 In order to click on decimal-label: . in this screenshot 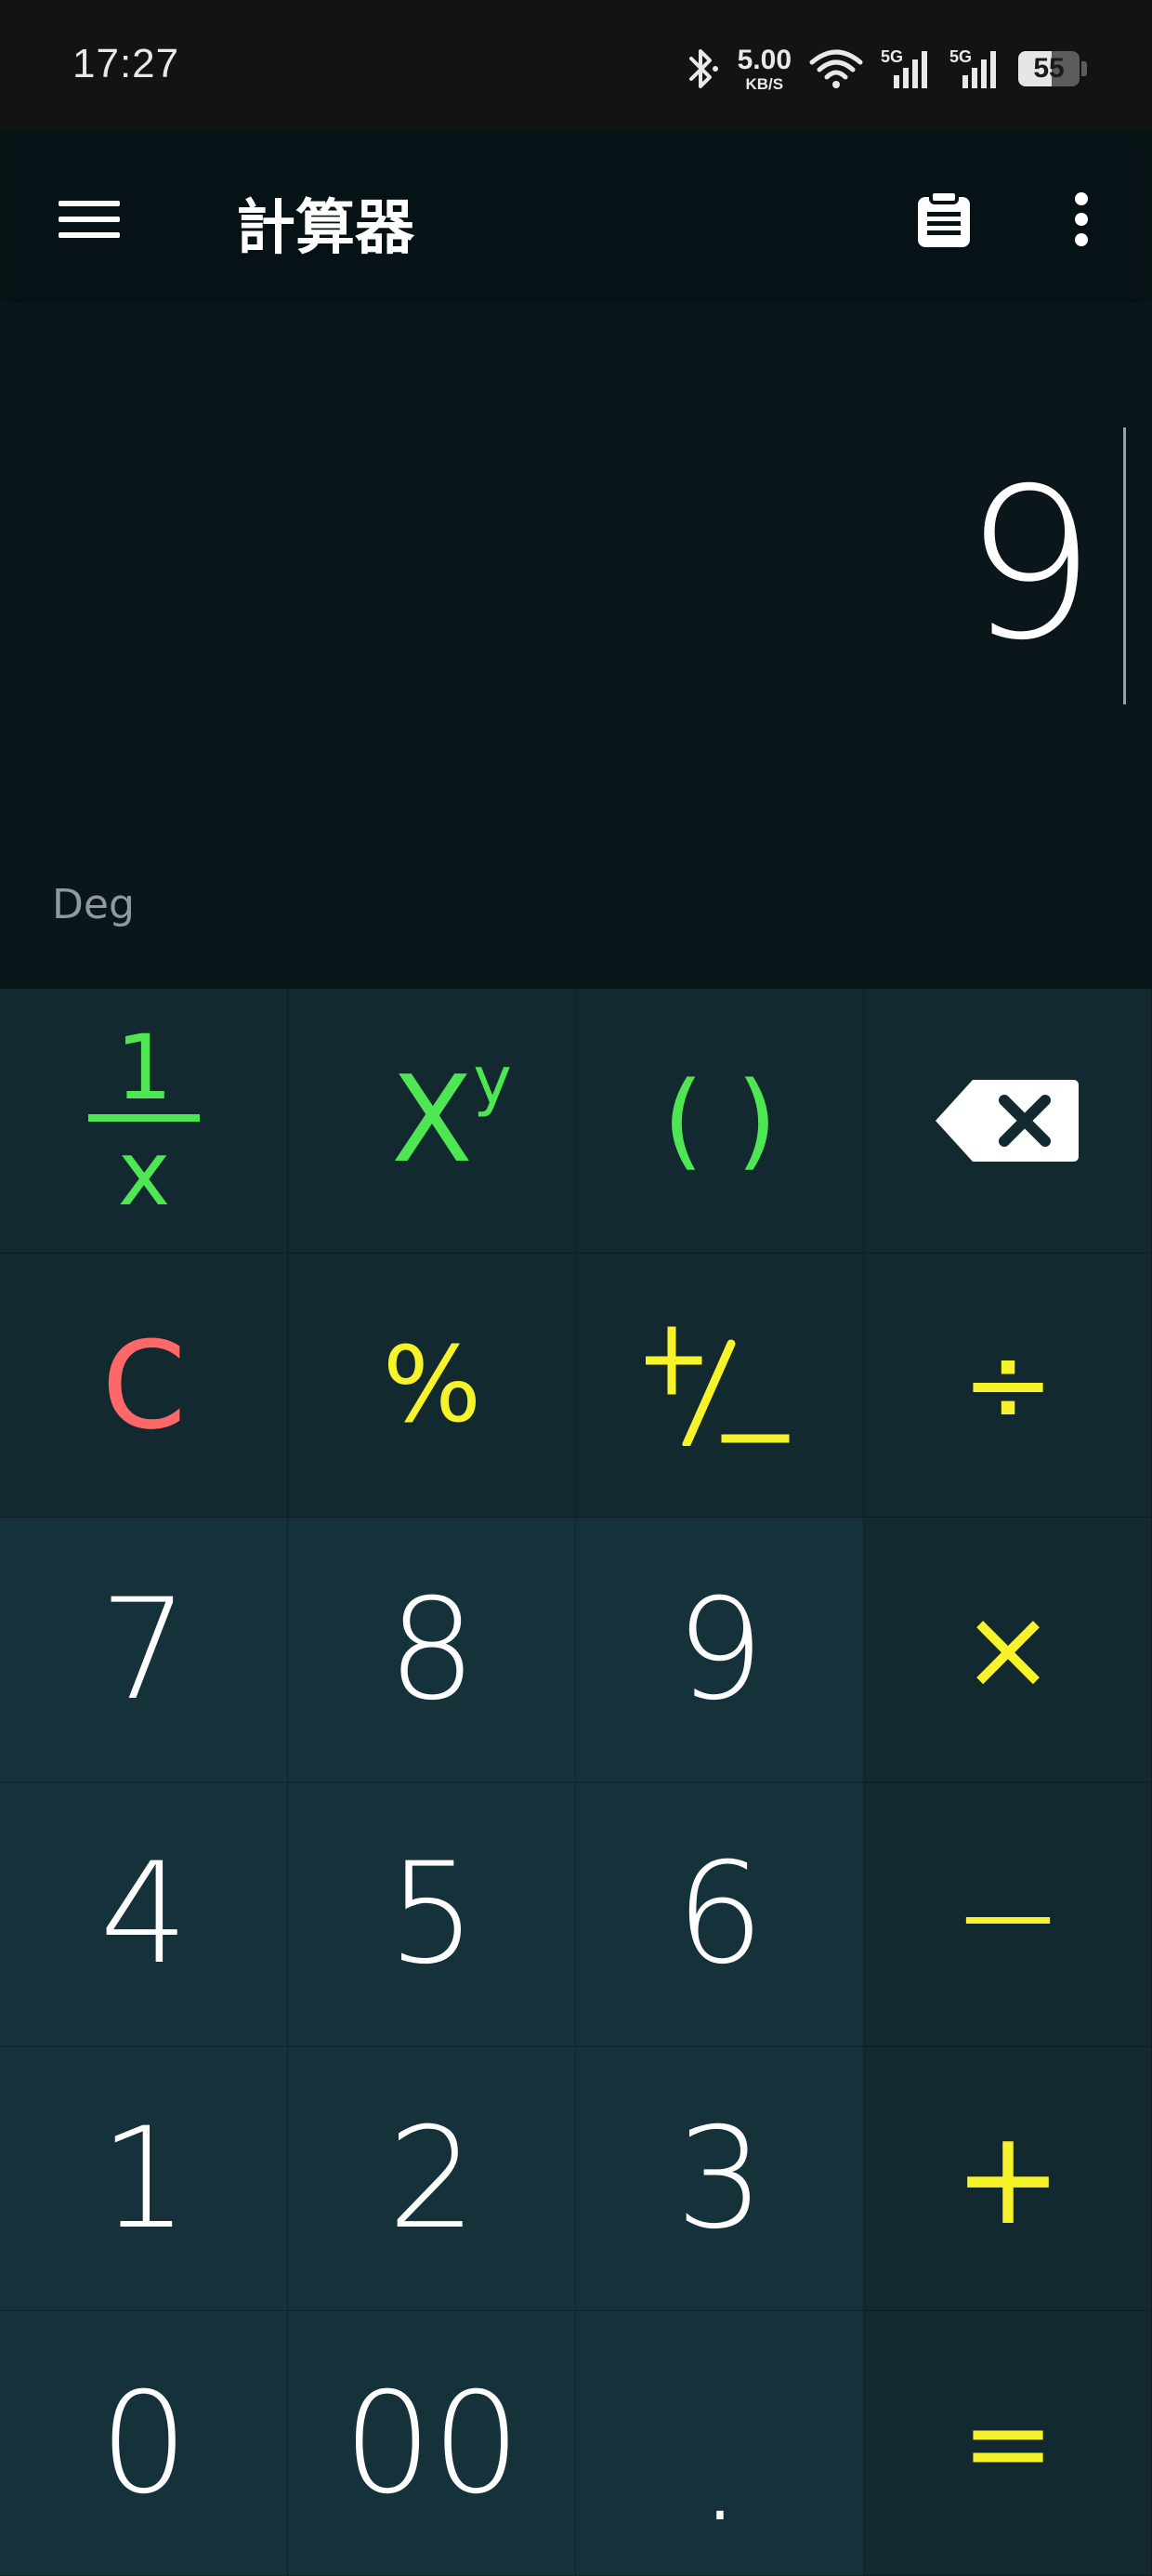, I will do `click(720, 2471)`.